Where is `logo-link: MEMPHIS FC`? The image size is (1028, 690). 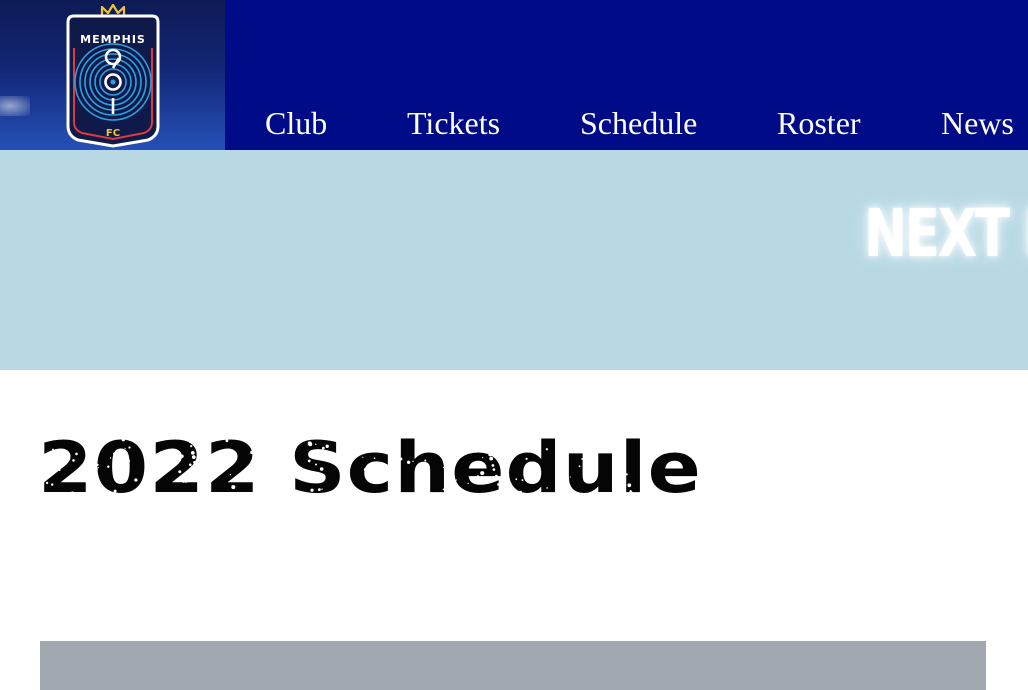
logo-link: MEMPHIS FC is located at coordinates (112, 75).